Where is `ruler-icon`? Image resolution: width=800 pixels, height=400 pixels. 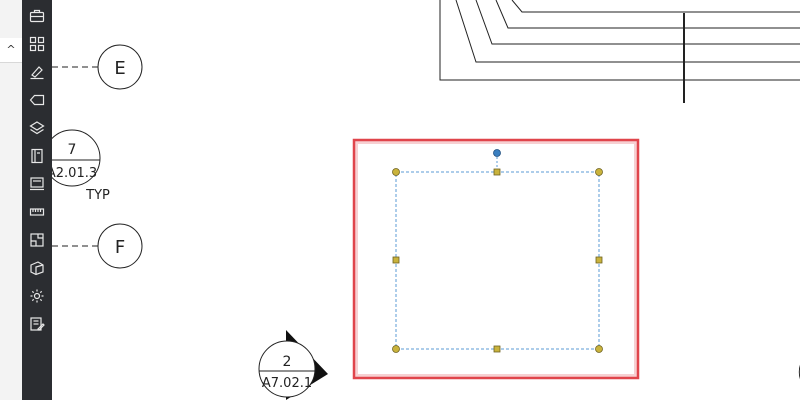 ruler-icon is located at coordinates (37, 212).